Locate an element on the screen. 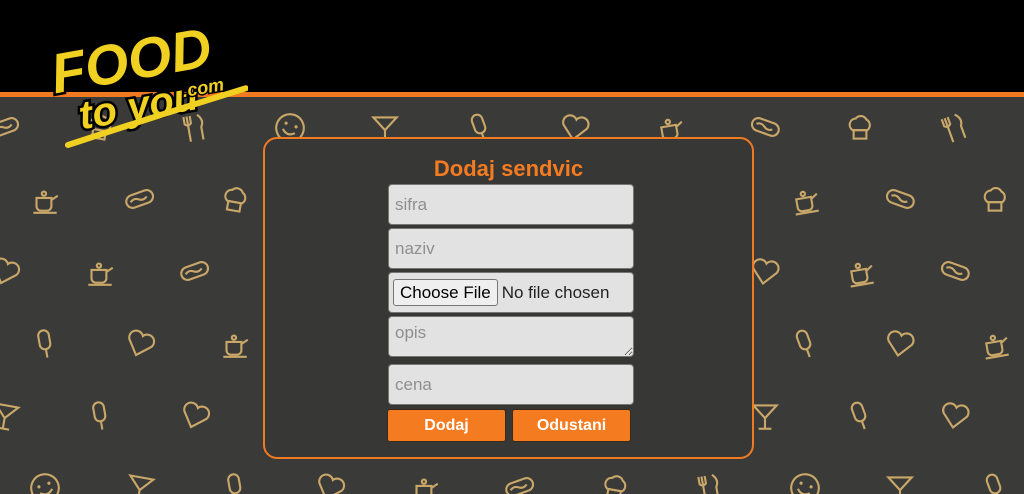  choose-file-button: Choose File is located at coordinates (445, 292).